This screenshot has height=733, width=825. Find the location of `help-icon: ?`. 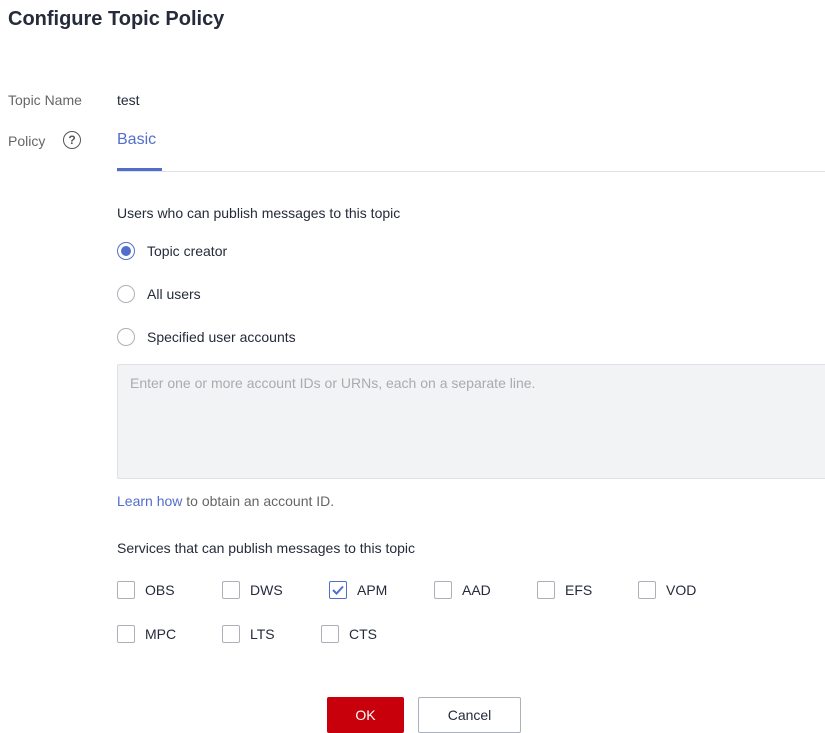

help-icon: ? is located at coordinates (72, 140).